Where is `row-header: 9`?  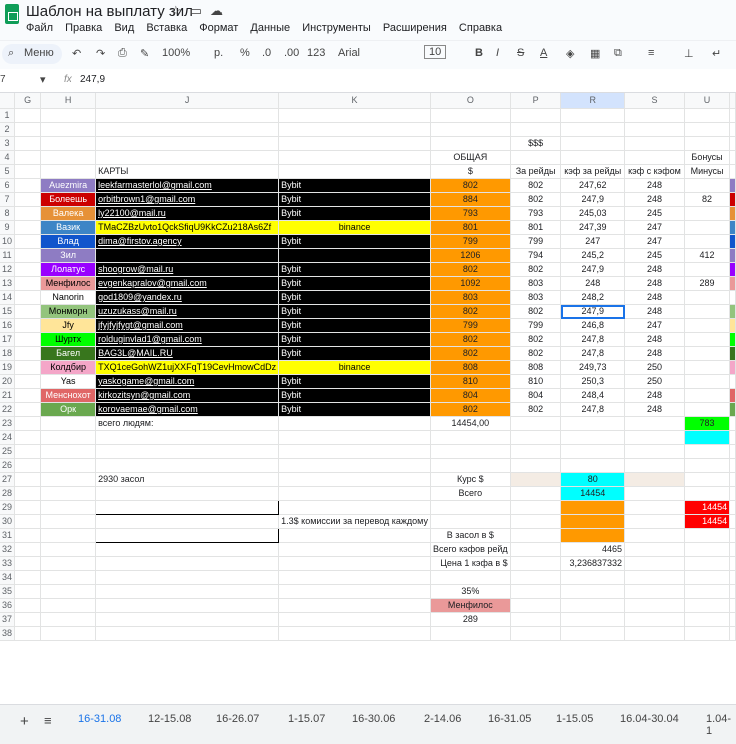 row-header: 9 is located at coordinates (7, 227).